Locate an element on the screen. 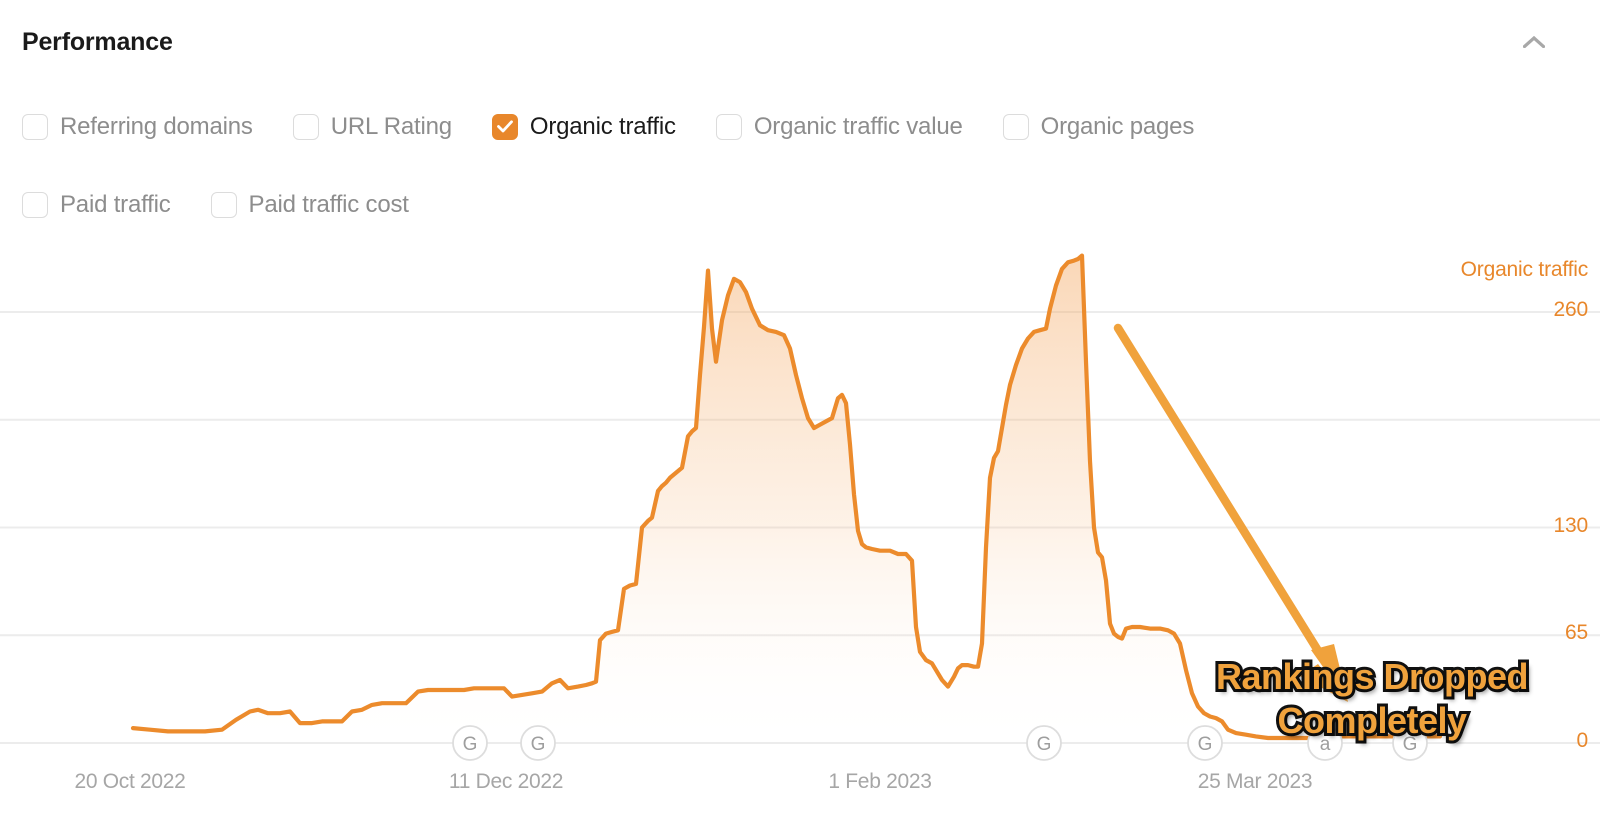 Image resolution: width=1600 pixels, height=833 pixels. metric-referring-domains: Referring domains is located at coordinates (137, 127).